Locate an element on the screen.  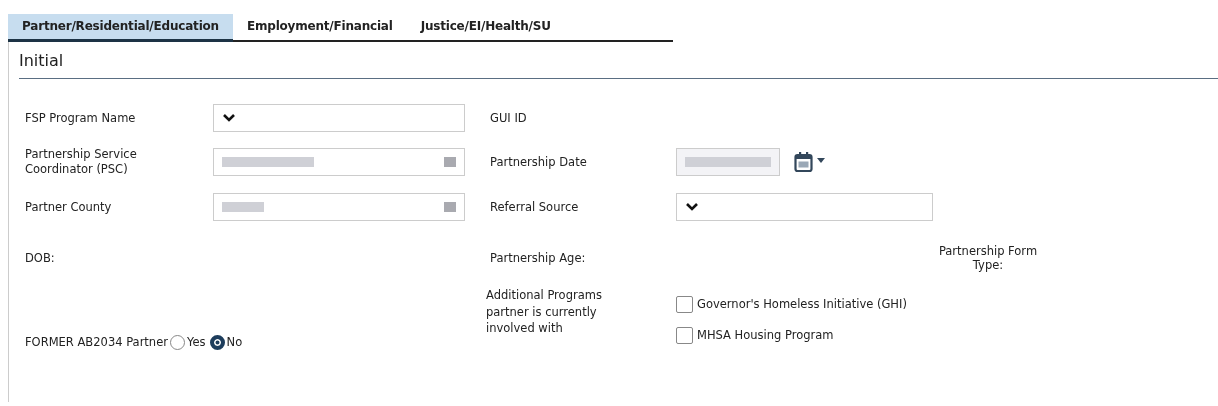
field-label: Partnership Form Type: is located at coordinates (988, 258).